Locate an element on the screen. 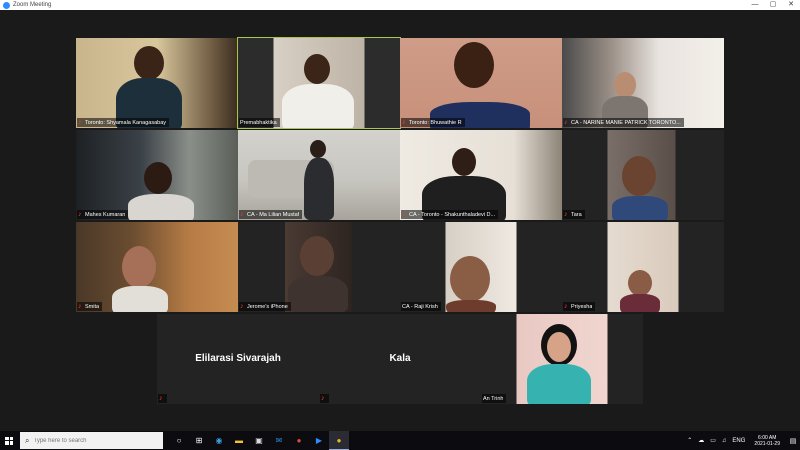  video-tile: ♪ Toronto: Bhuwathie R is located at coordinates (481, 83).